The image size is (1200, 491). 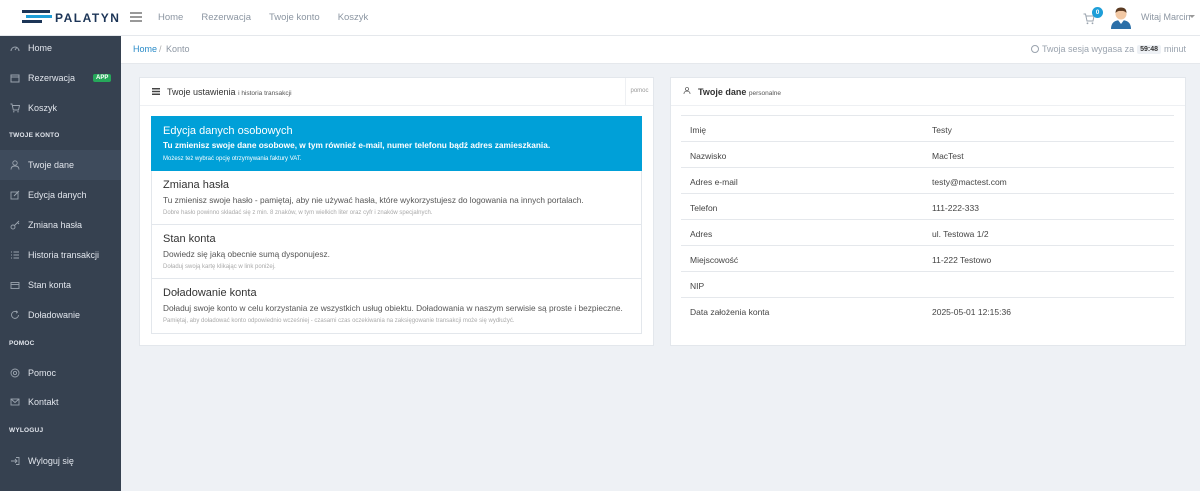 I want to click on sidebar-item-rezerwacja: Rezerwacja APP, so click(x=60, y=78).